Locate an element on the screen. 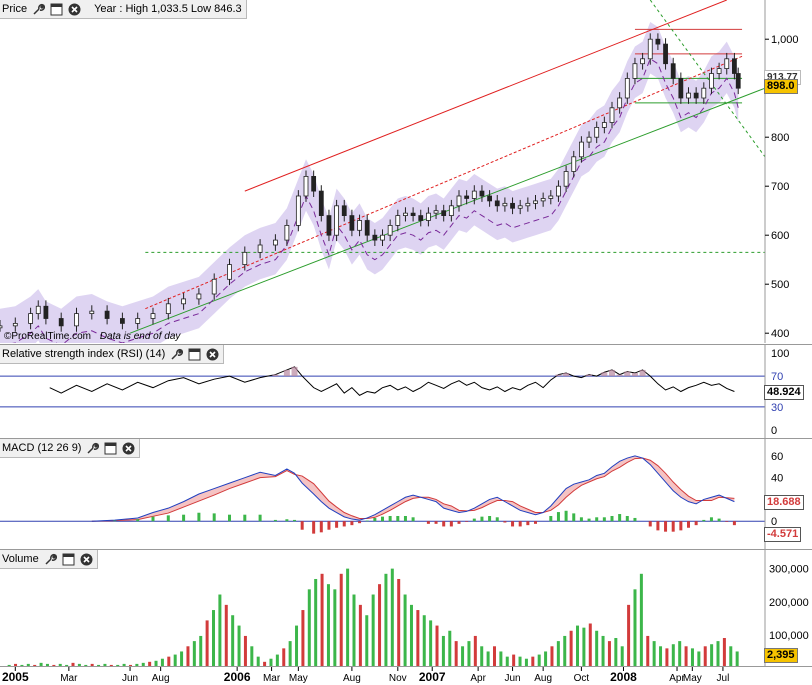  watermark: ©ProRealTime.com Data is end of day is located at coordinates (92, 336).